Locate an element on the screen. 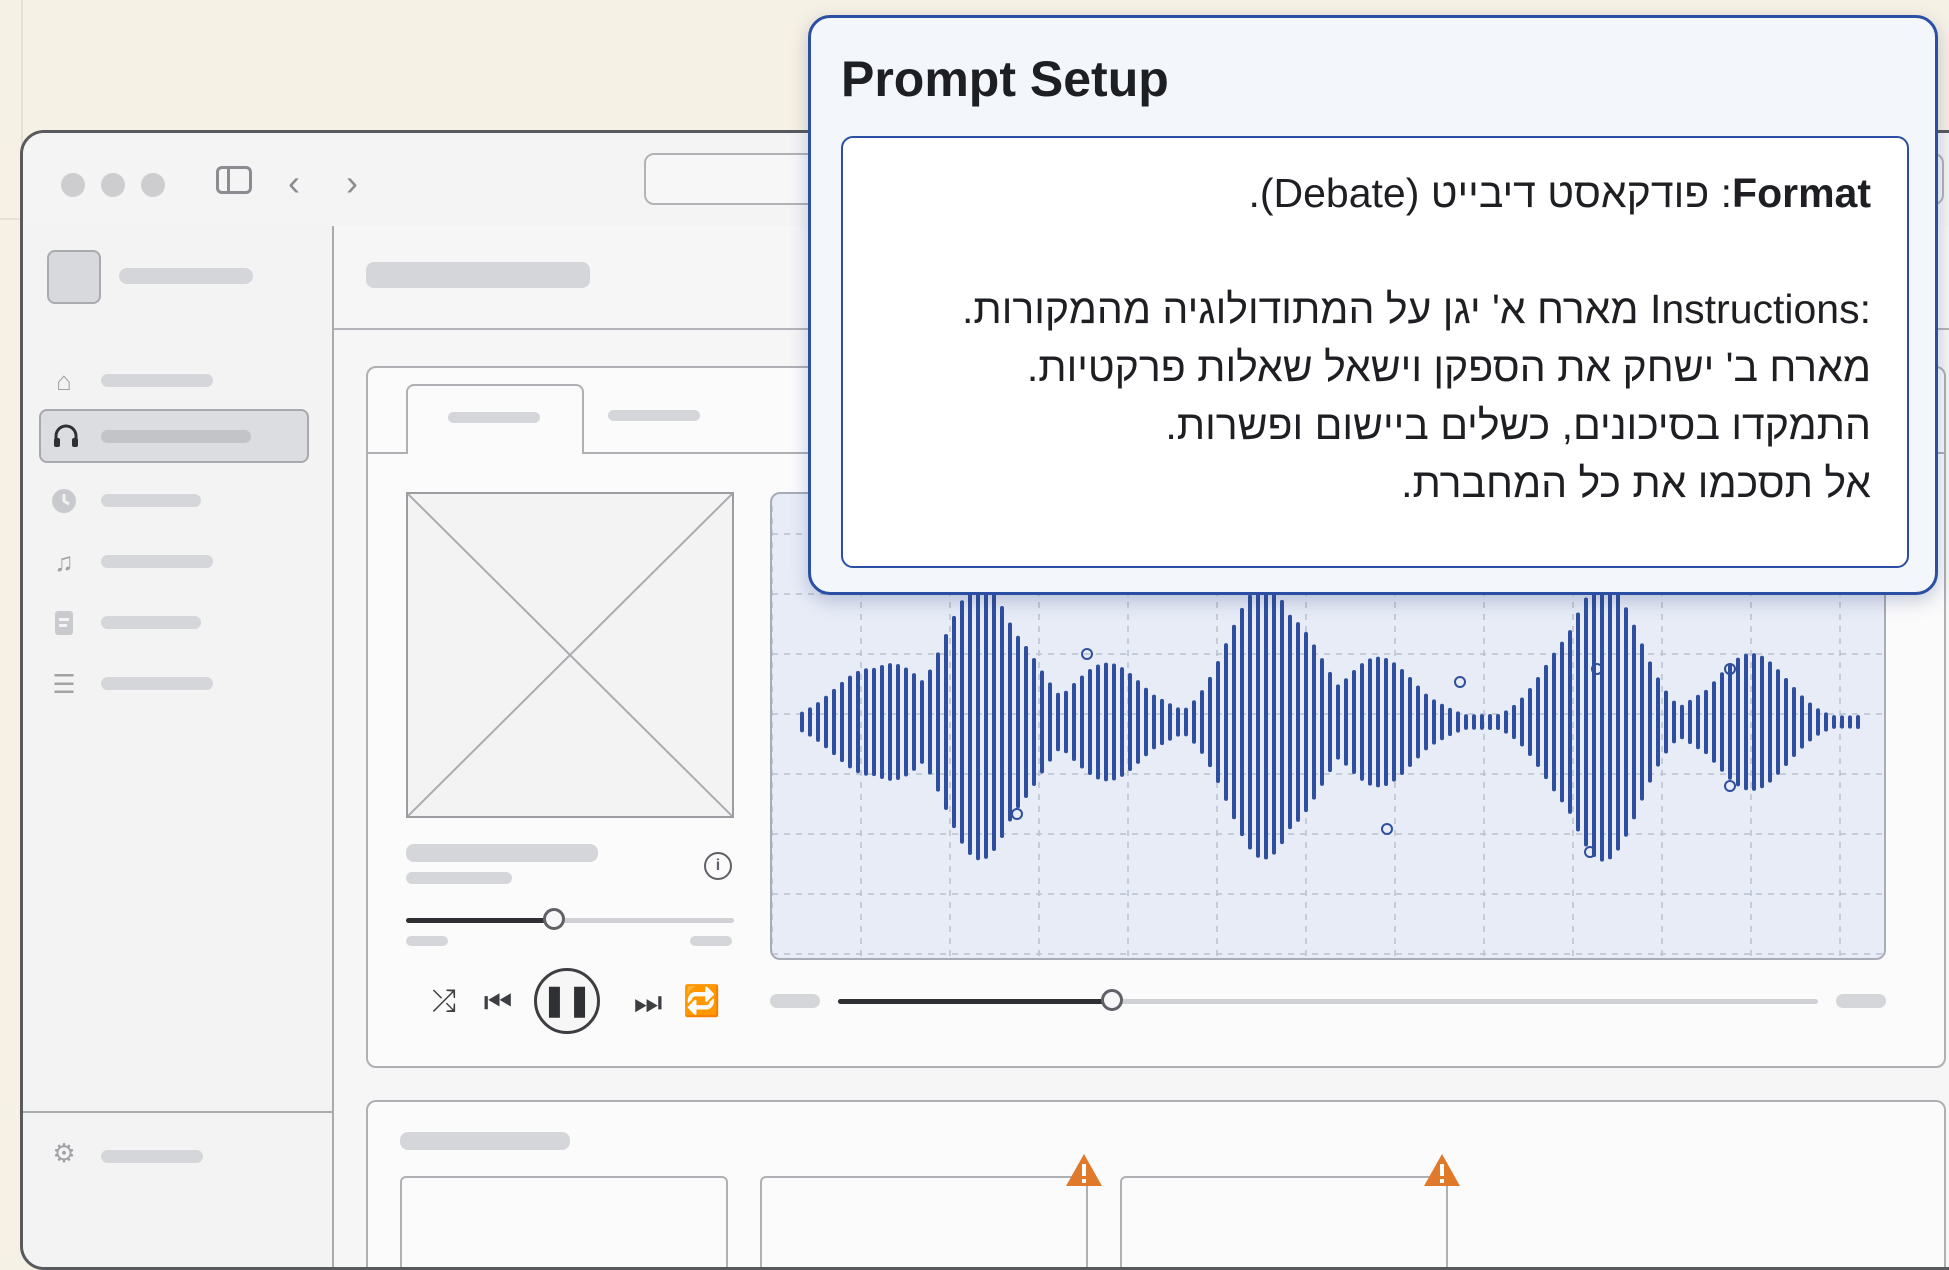 This screenshot has height=1270, width=1949. minimize-window-button is located at coordinates (113, 185).